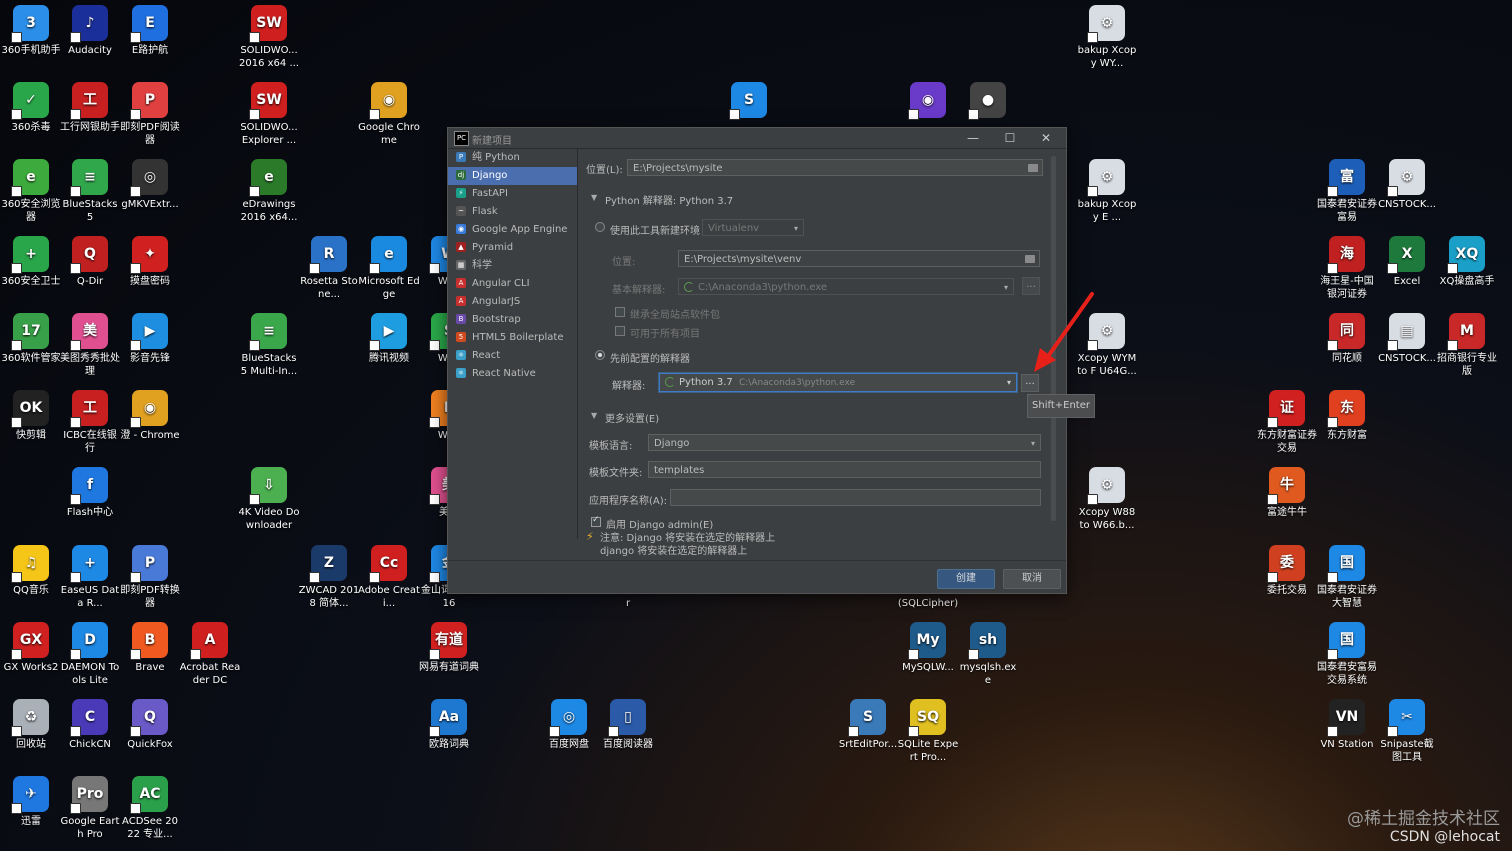  I want to click on sidebar-item-project-type: ⚡ FastAPI, so click(512, 194).